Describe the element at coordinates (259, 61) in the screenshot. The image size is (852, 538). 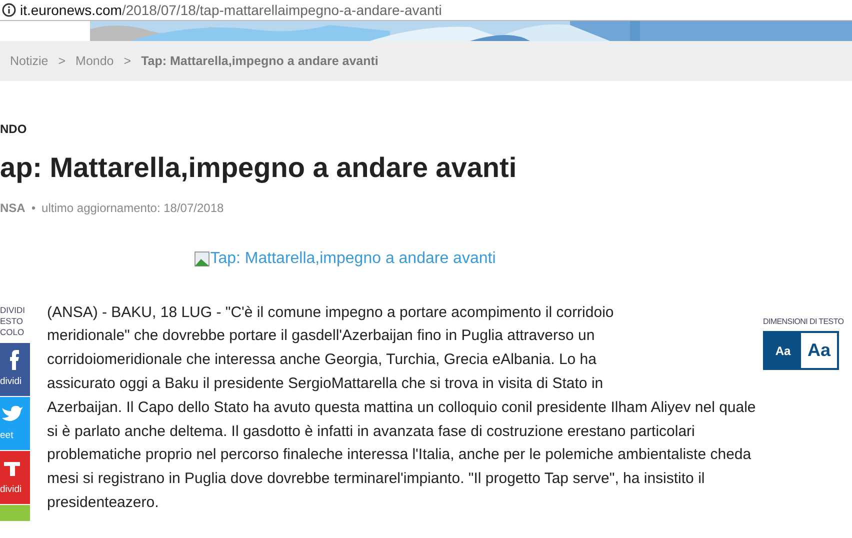
I see `breadcrumb-link: Tap: Mattarella,impegno a andare avanti` at that location.